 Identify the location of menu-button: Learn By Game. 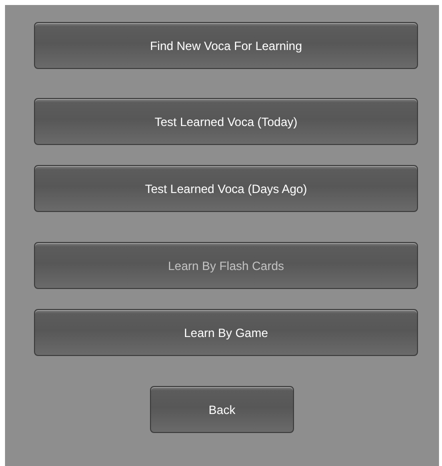
(226, 332).